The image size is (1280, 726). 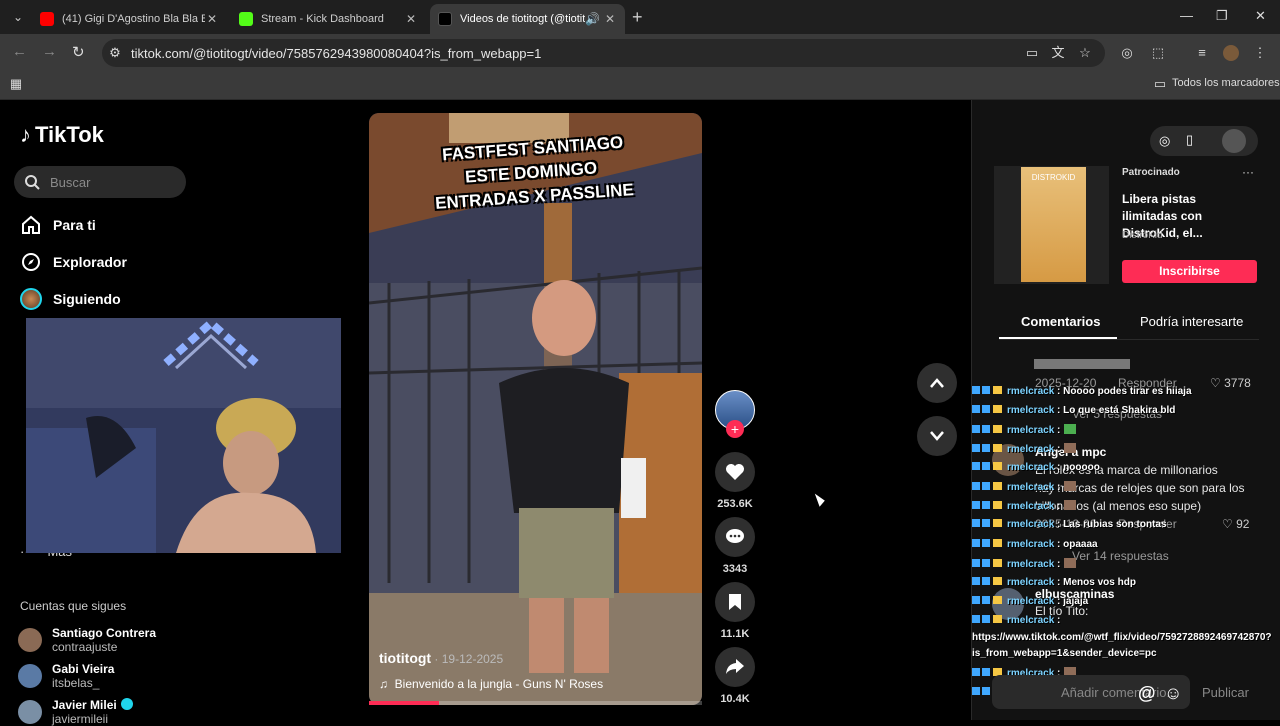 What do you see at coordinates (535, 703) in the screenshot?
I see `video-progress-bar` at bounding box center [535, 703].